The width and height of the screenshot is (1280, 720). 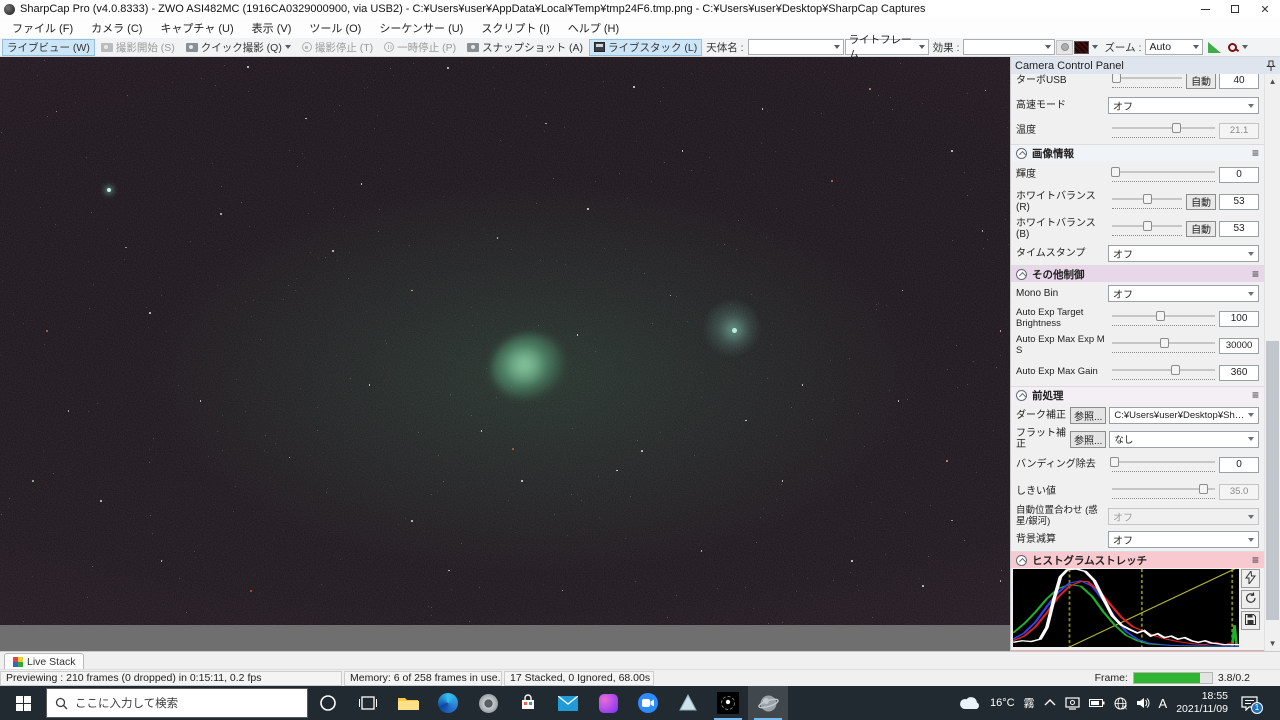 What do you see at coordinates (1233, 47) in the screenshot?
I see `magnifier-icon` at bounding box center [1233, 47].